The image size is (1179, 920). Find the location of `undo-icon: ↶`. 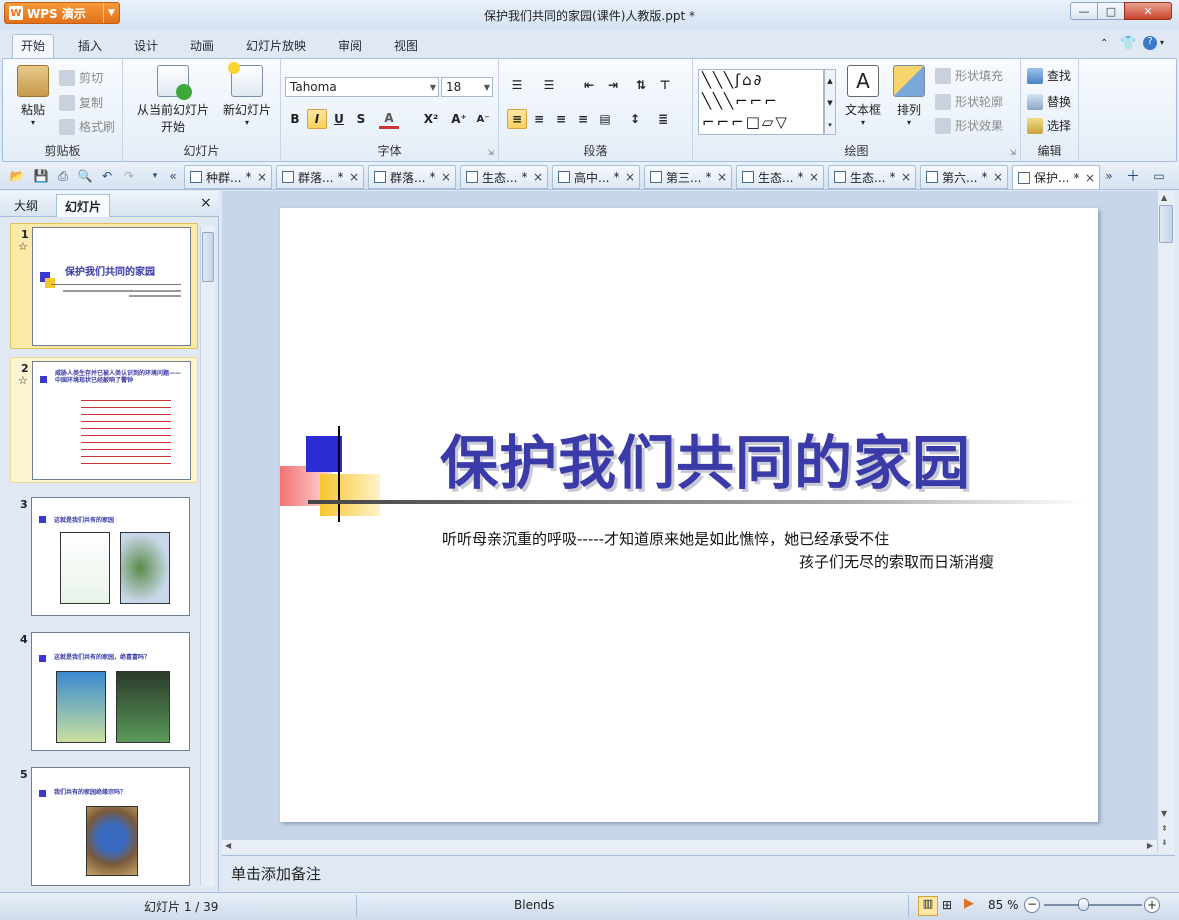

undo-icon: ↶ is located at coordinates (107, 176).